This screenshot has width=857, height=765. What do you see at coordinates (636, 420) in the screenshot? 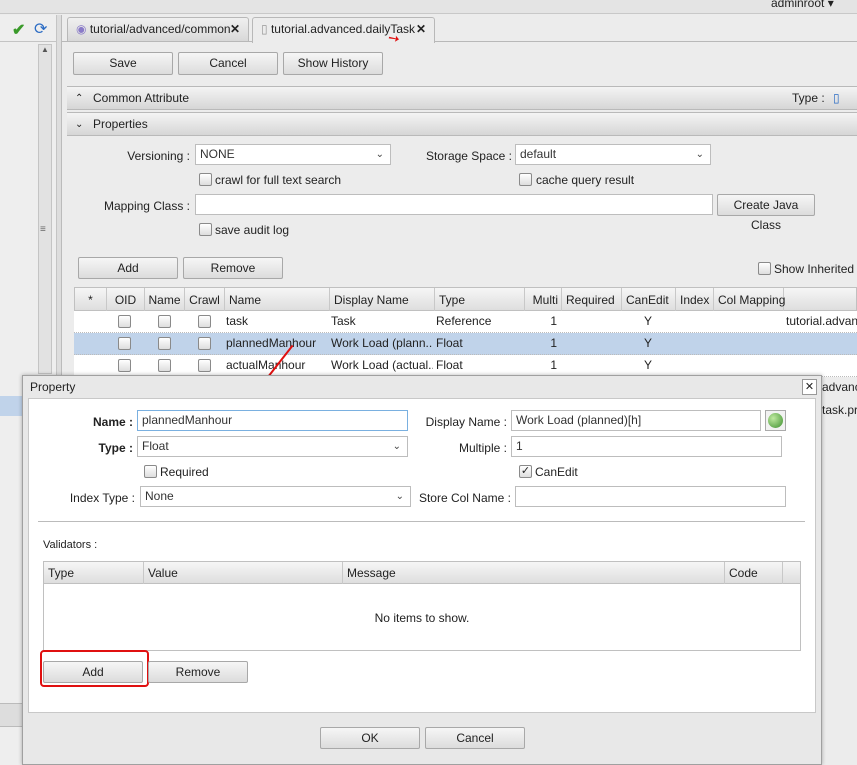
I see `display-name-input: Work Load (planned)[h]` at bounding box center [636, 420].